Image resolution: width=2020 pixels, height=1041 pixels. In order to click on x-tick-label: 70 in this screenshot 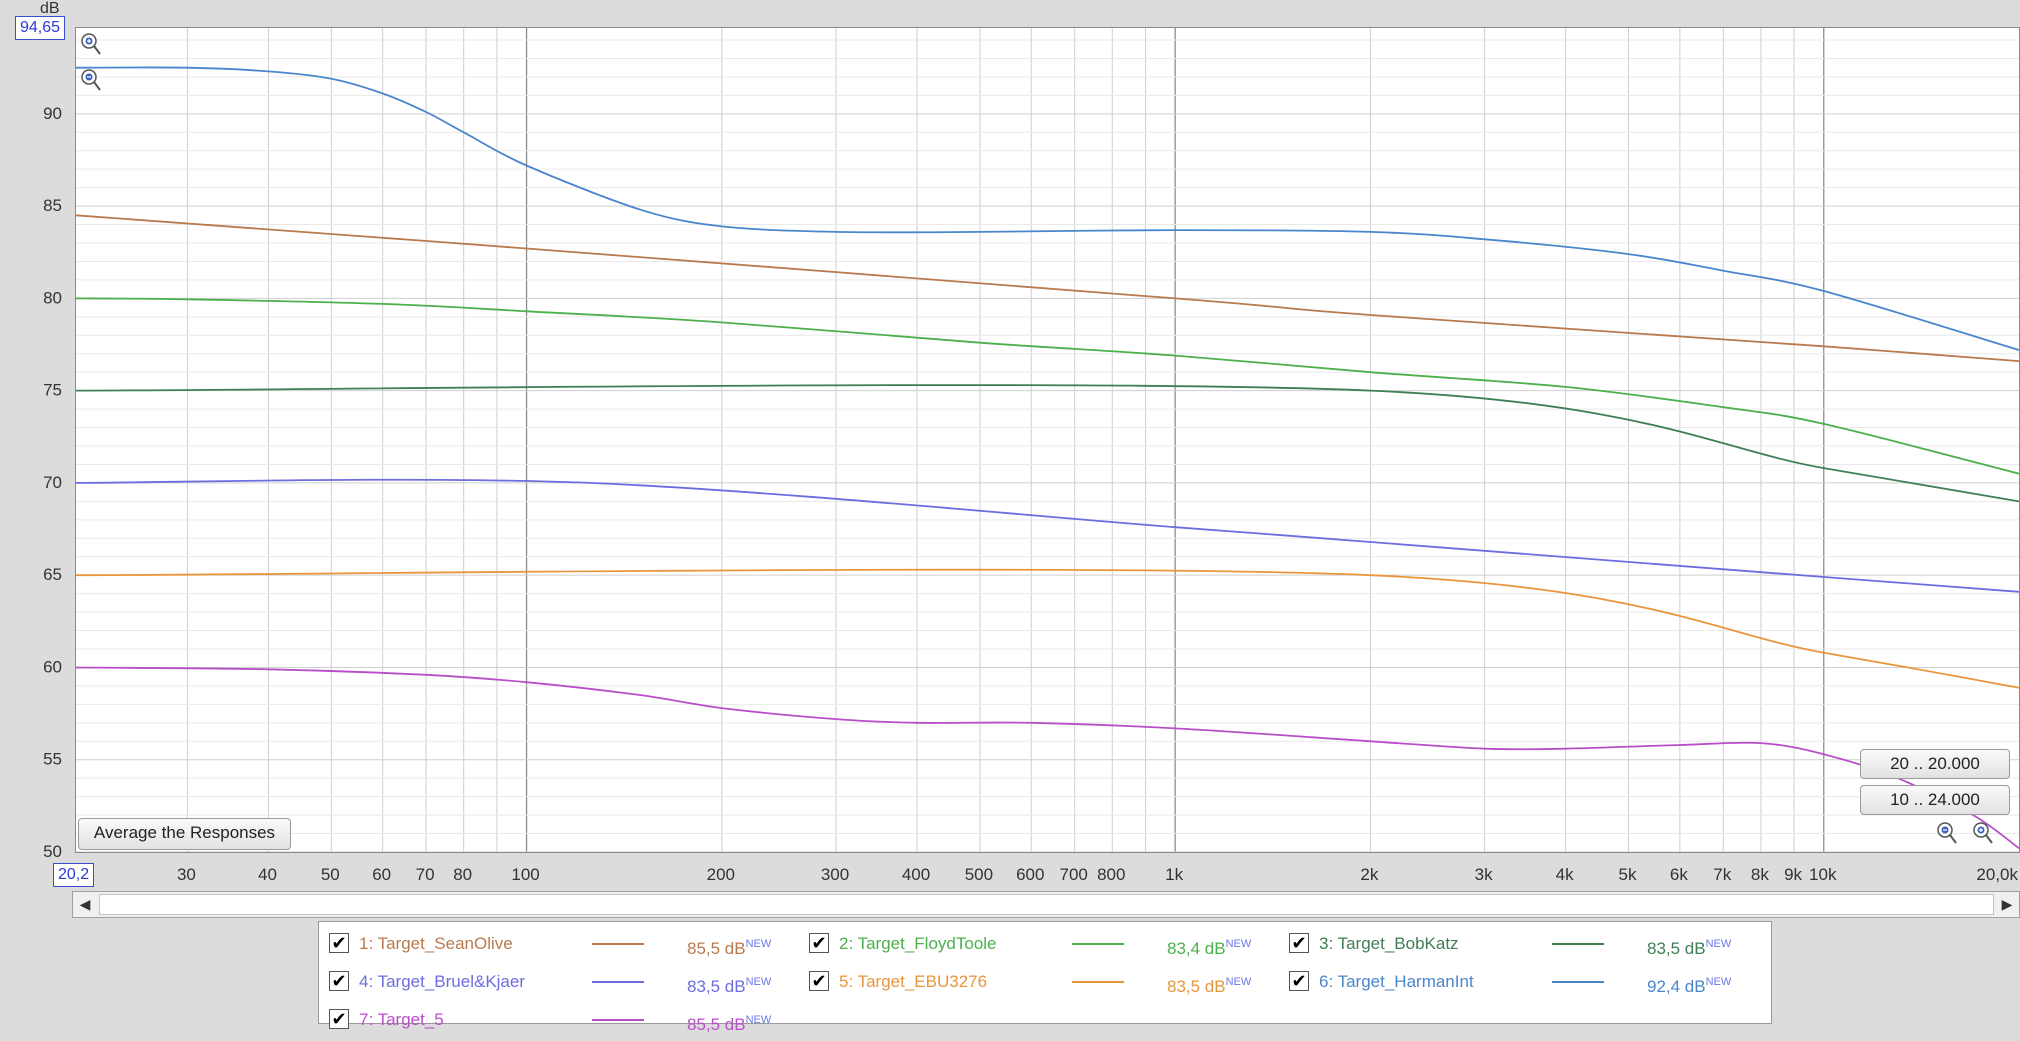, I will do `click(425, 874)`.